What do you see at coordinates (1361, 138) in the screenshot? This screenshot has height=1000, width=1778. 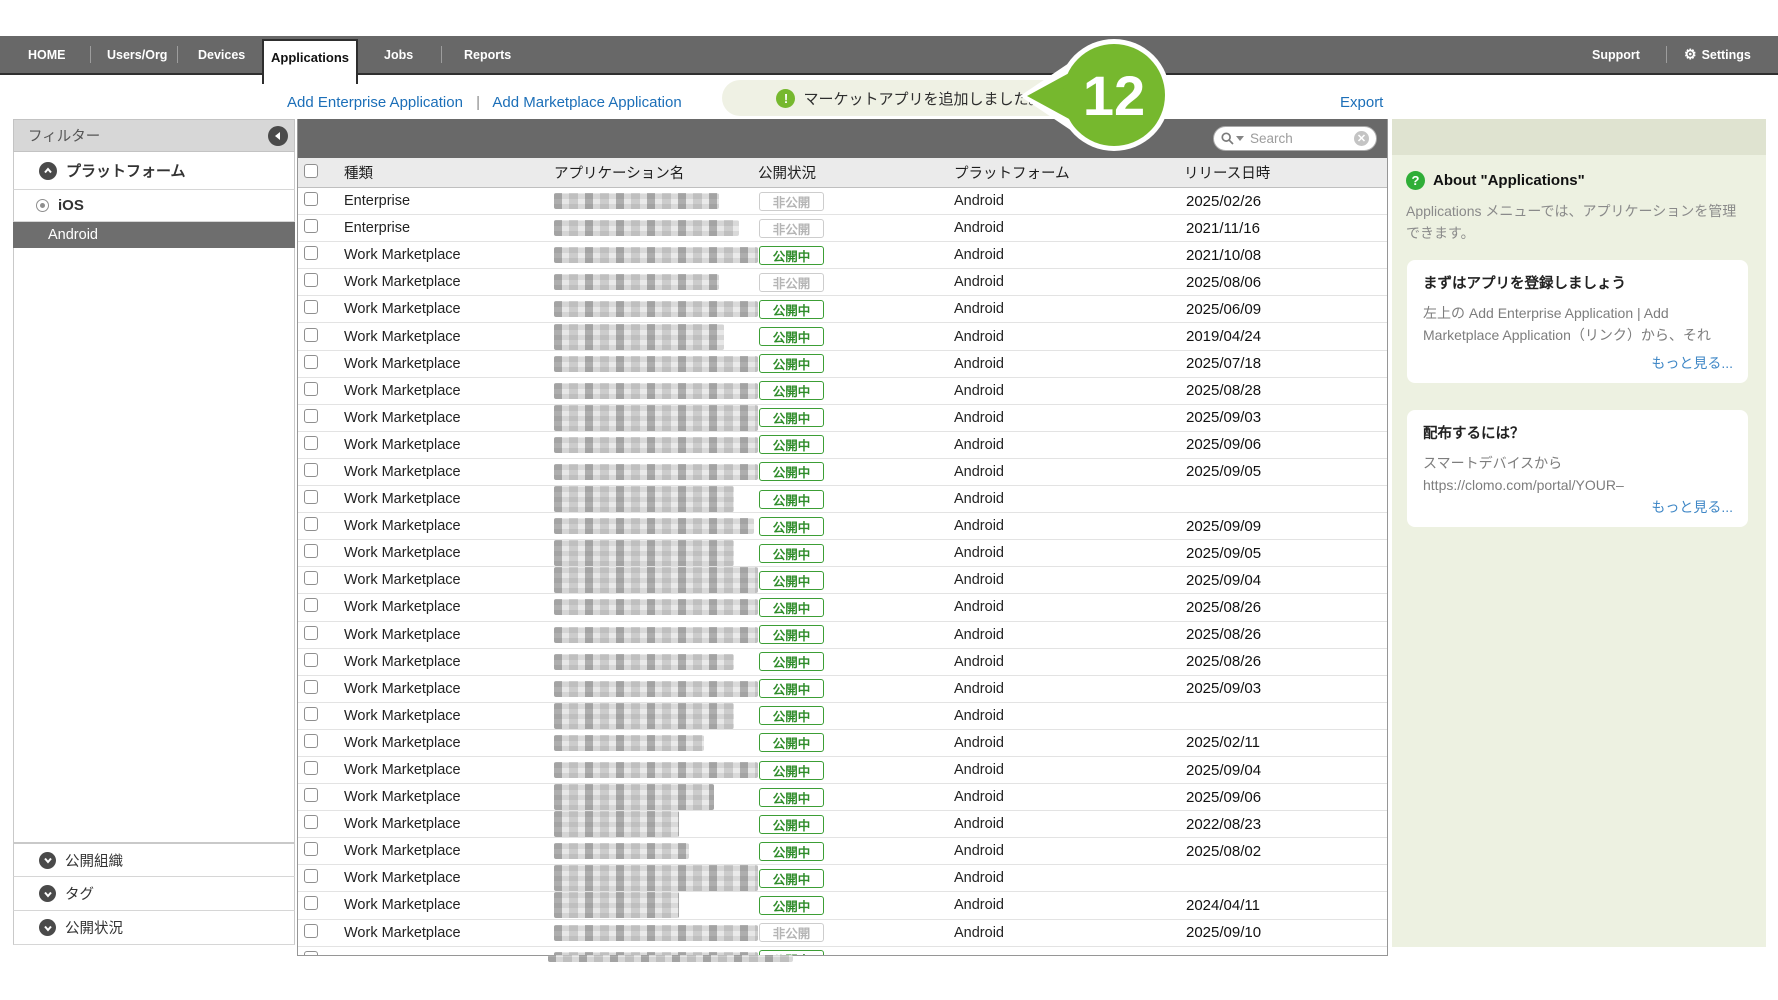 I see `clear-search-icon: ✕` at bounding box center [1361, 138].